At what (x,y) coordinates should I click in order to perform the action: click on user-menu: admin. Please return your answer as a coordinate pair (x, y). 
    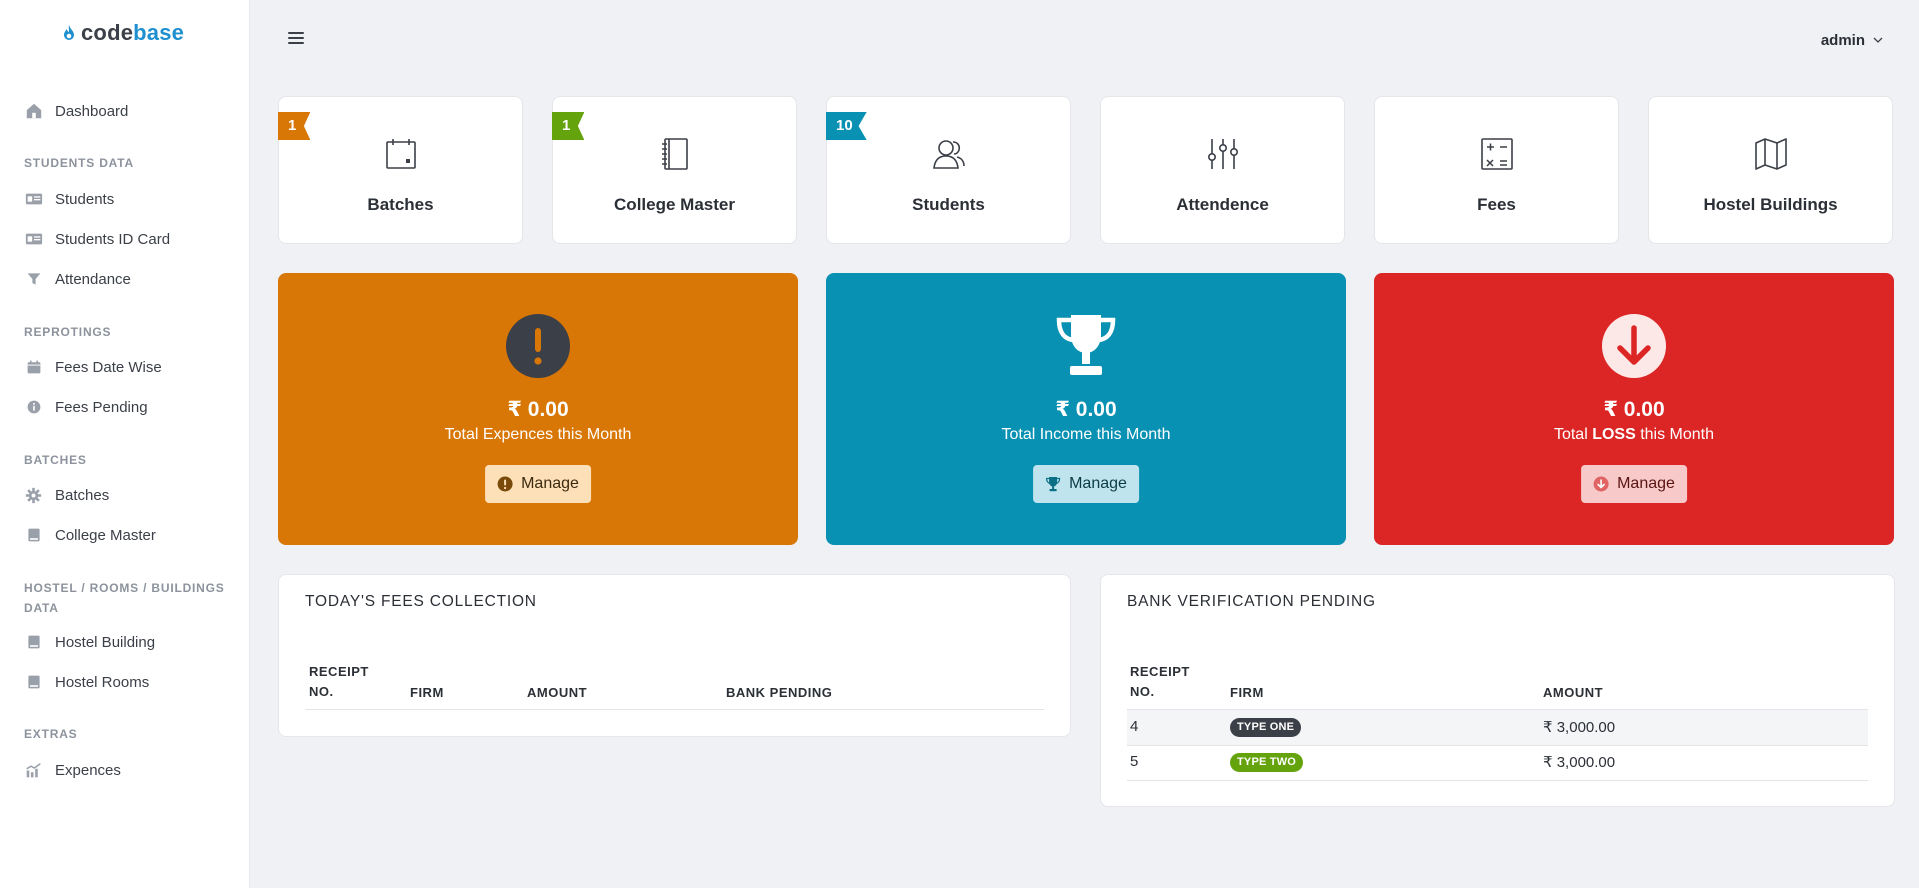
    Looking at the image, I should click on (1852, 40).